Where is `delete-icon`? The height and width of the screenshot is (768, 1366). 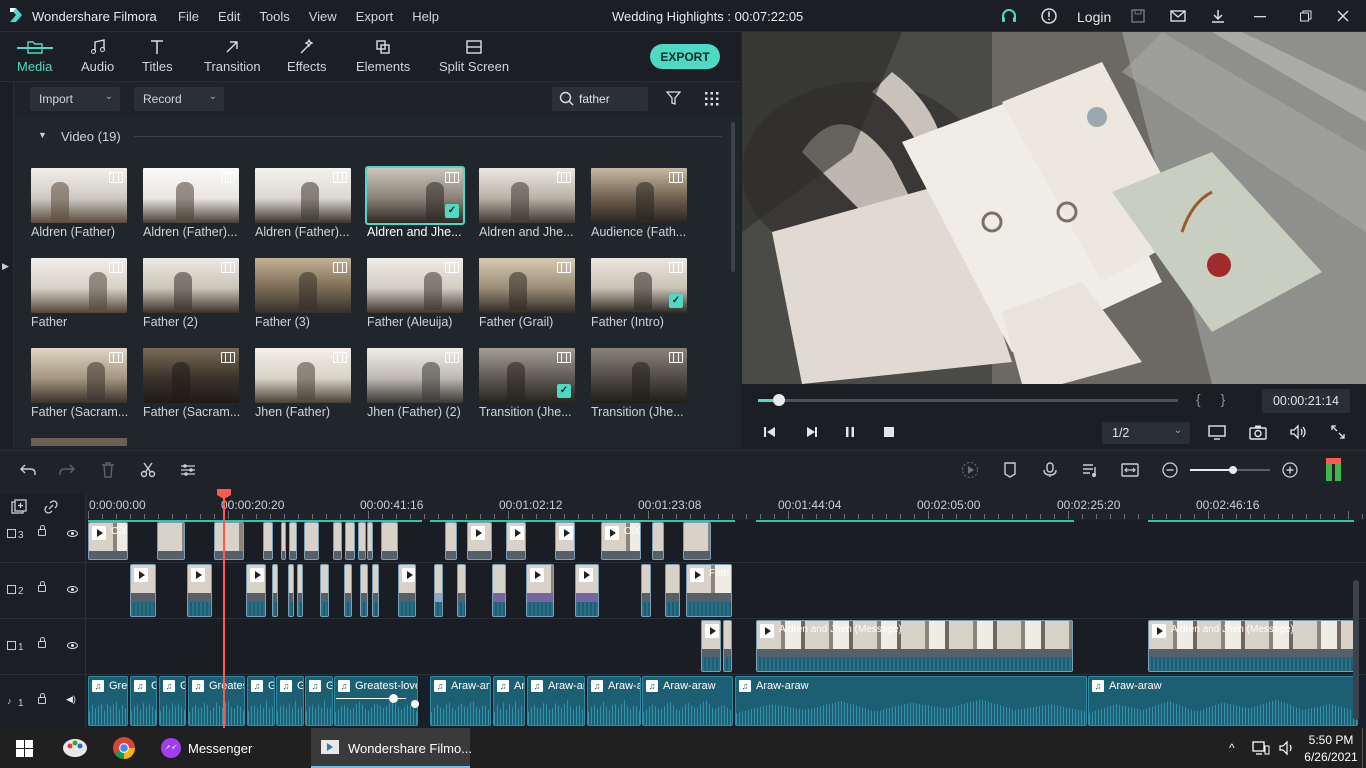
delete-icon is located at coordinates (108, 470).